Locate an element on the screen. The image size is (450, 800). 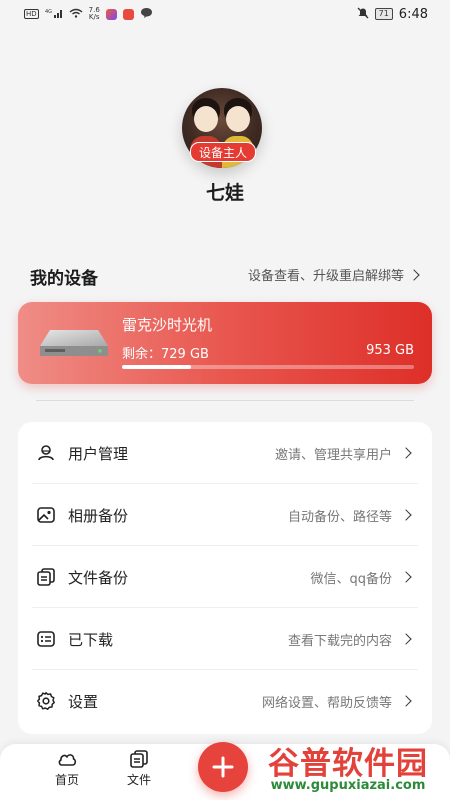
signal-icon: 4G is located at coordinates (54, 14).